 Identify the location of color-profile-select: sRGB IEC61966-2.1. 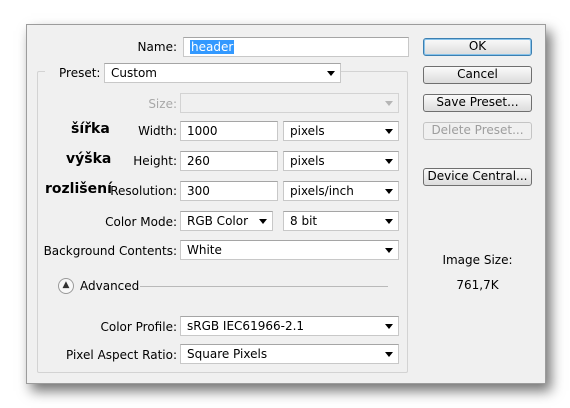
(289, 326).